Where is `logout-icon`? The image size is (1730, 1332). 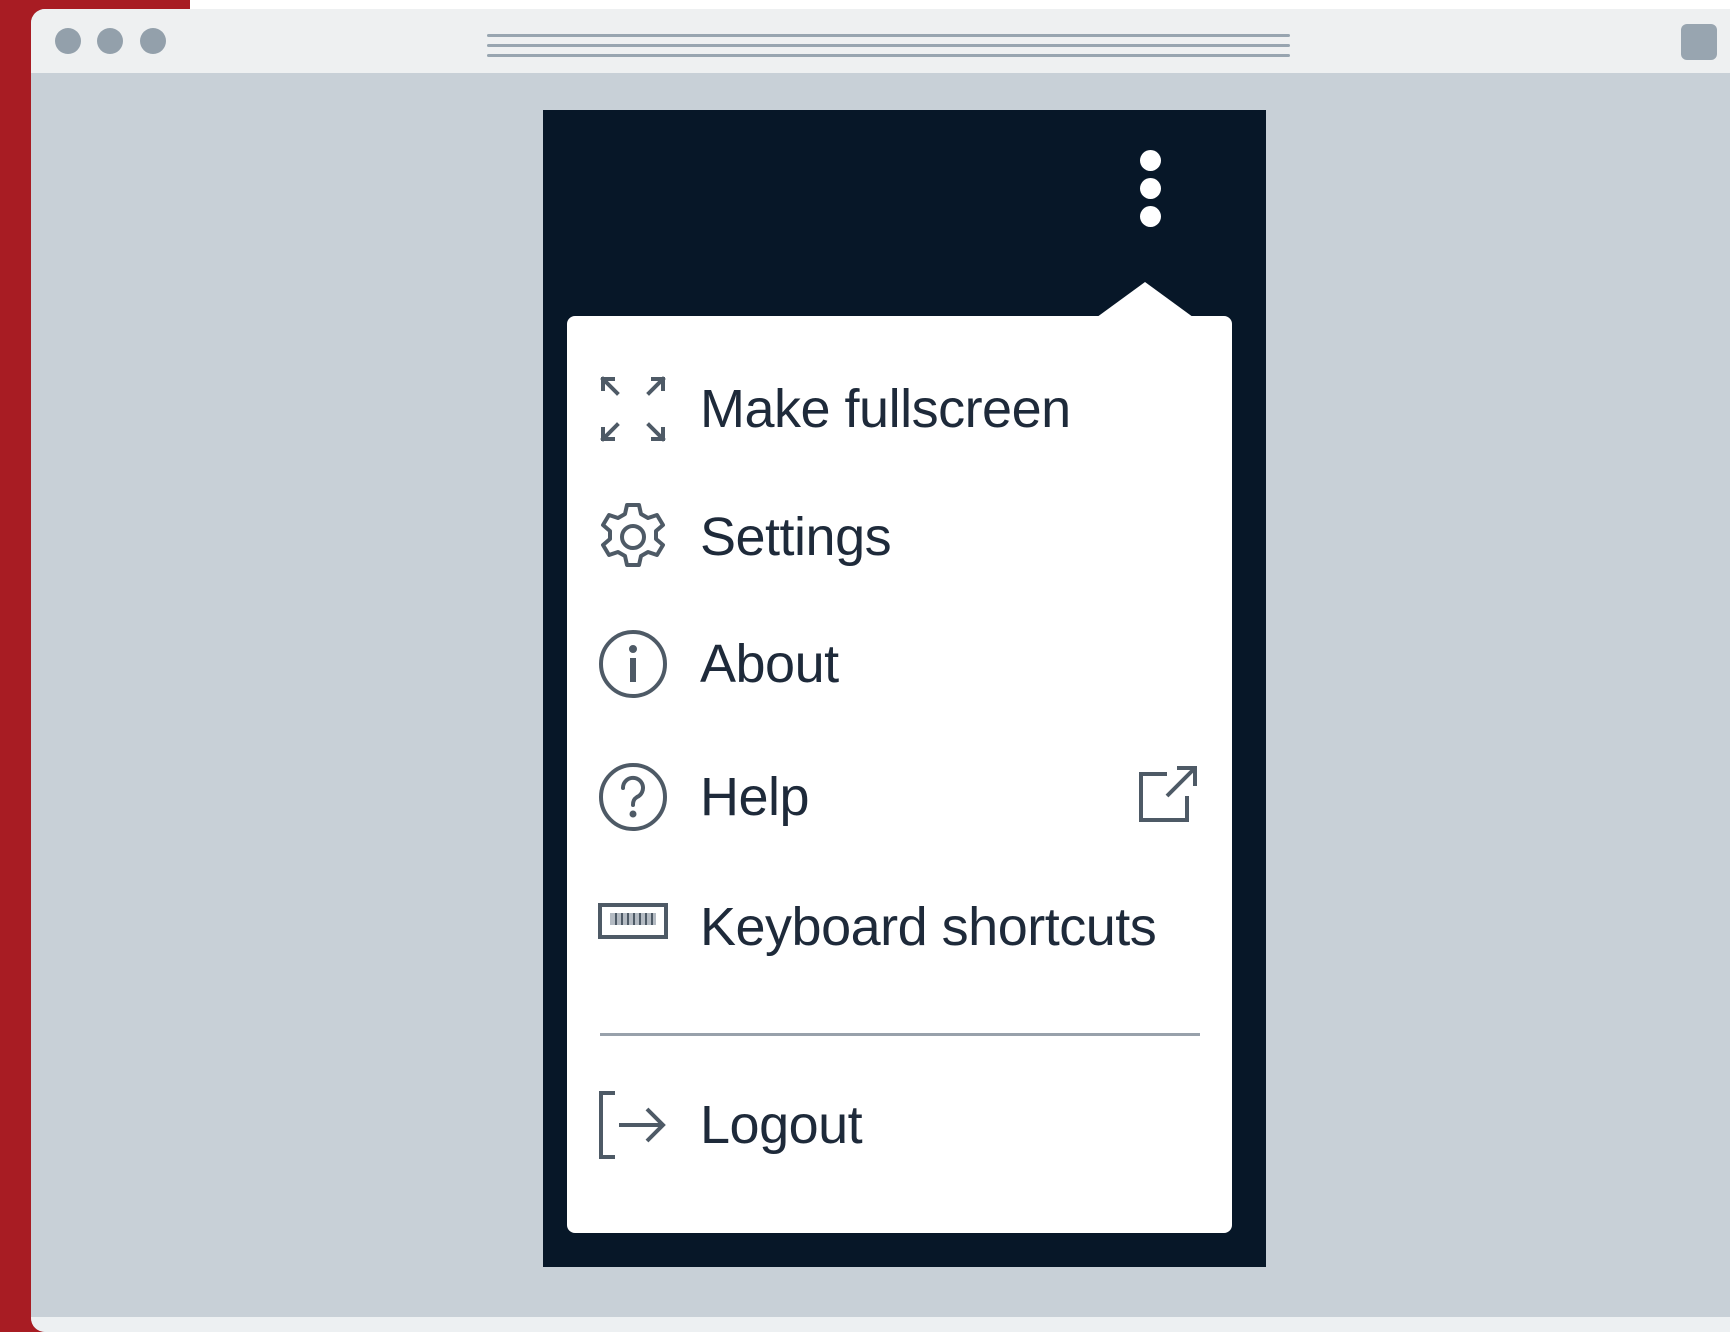 logout-icon is located at coordinates (632, 1125).